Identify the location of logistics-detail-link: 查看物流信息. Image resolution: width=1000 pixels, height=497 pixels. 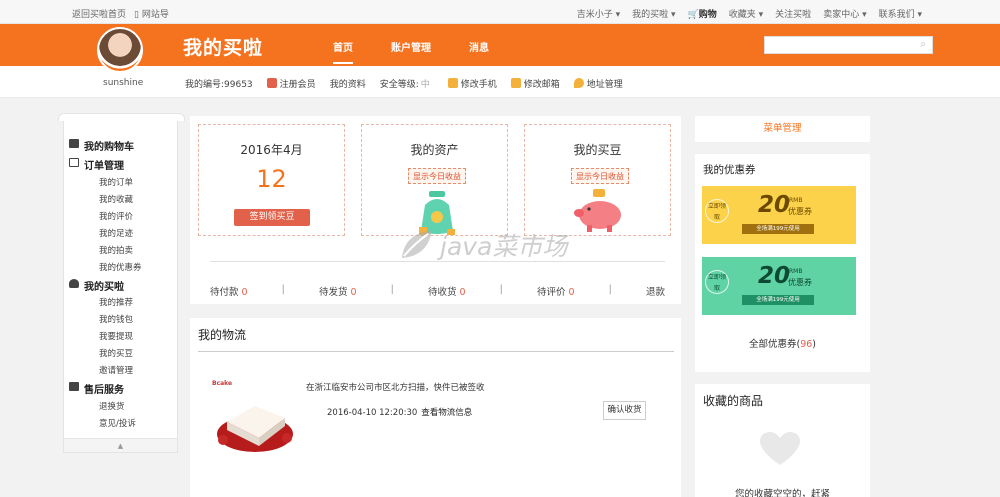
(446, 413).